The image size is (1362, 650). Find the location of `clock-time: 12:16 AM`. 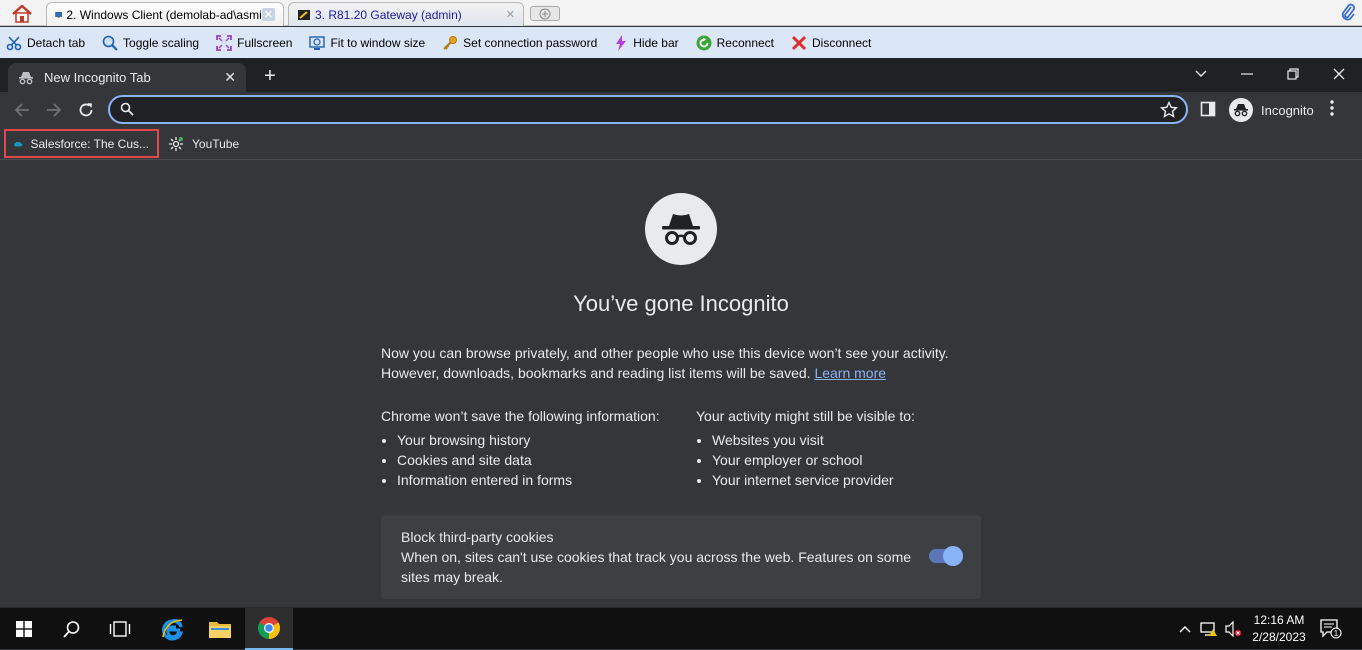

clock-time: 12:16 AM is located at coordinates (1279, 620).